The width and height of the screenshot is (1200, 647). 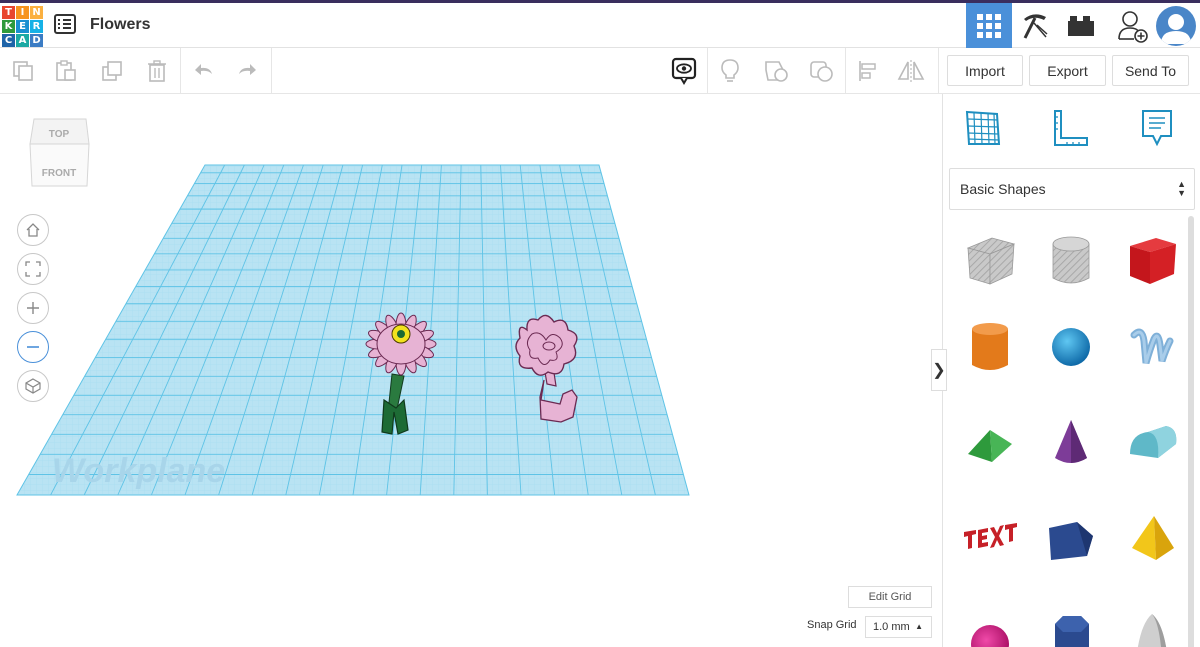 I want to click on light-button, so click(x=730, y=71).